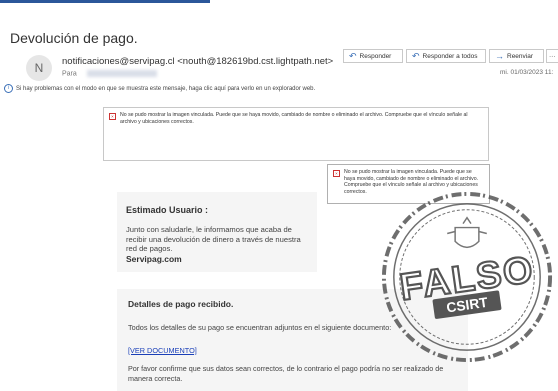 This screenshot has height=391, width=558. Describe the element at coordinates (69, 74) in the screenshot. I see `to-label: Para` at that location.